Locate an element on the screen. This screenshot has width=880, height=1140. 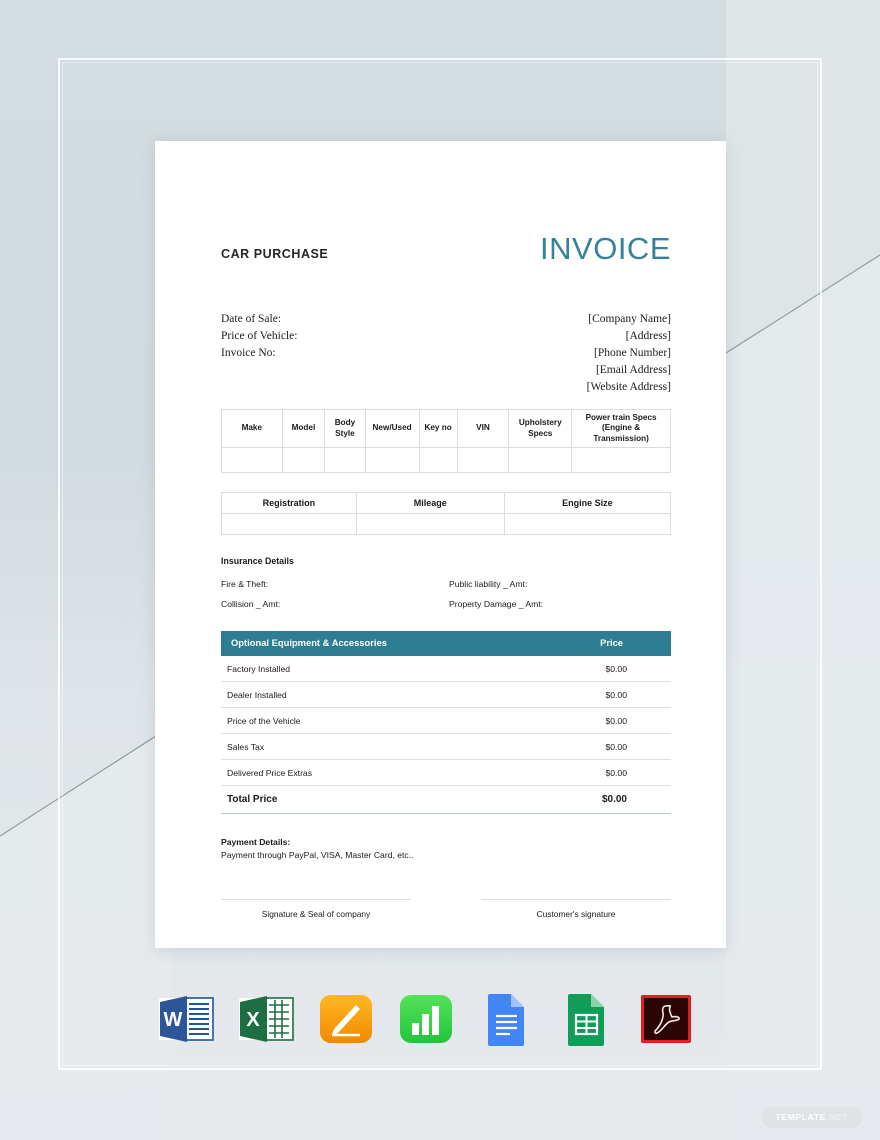
table-header-row: Registration Mileage Engine Size is located at coordinates (446, 503).